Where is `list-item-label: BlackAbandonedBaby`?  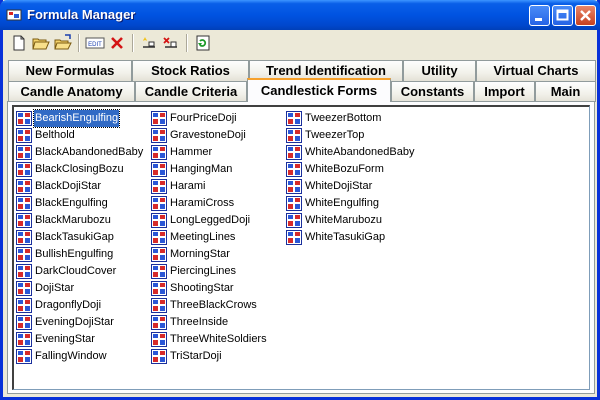
list-item-label: BlackAbandonedBaby is located at coordinates (89, 152).